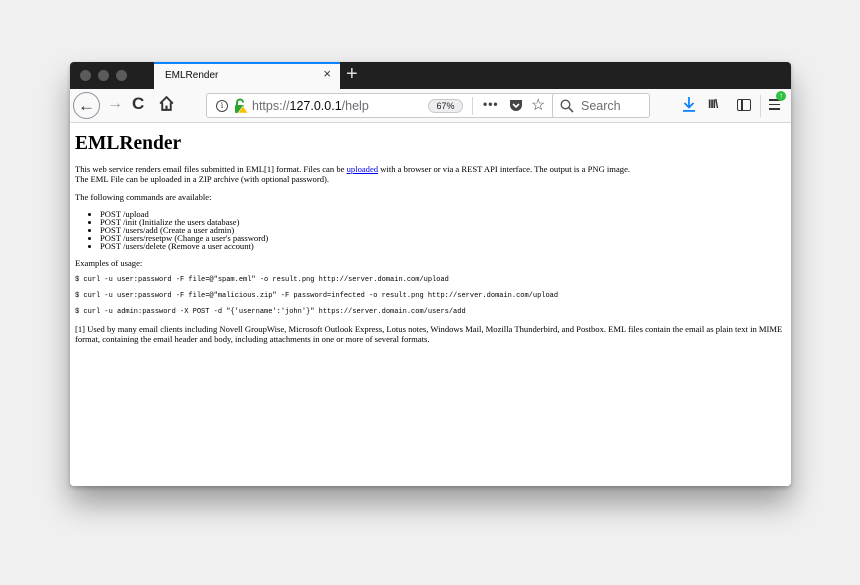  What do you see at coordinates (192, 75) in the screenshot?
I see `tab-title: EMLRender` at bounding box center [192, 75].